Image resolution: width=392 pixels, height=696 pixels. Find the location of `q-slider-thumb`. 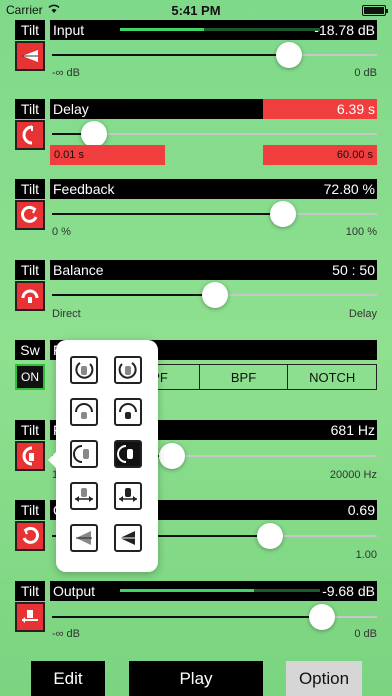

q-slider-thumb is located at coordinates (269, 536).